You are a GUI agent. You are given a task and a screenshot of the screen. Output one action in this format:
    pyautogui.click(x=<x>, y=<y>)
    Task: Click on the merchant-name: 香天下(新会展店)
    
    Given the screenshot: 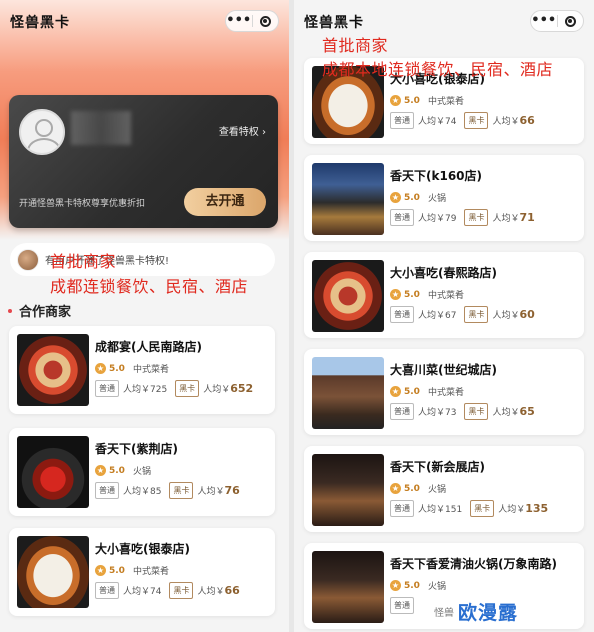 What is the action you would take?
    pyautogui.click(x=437, y=467)
    